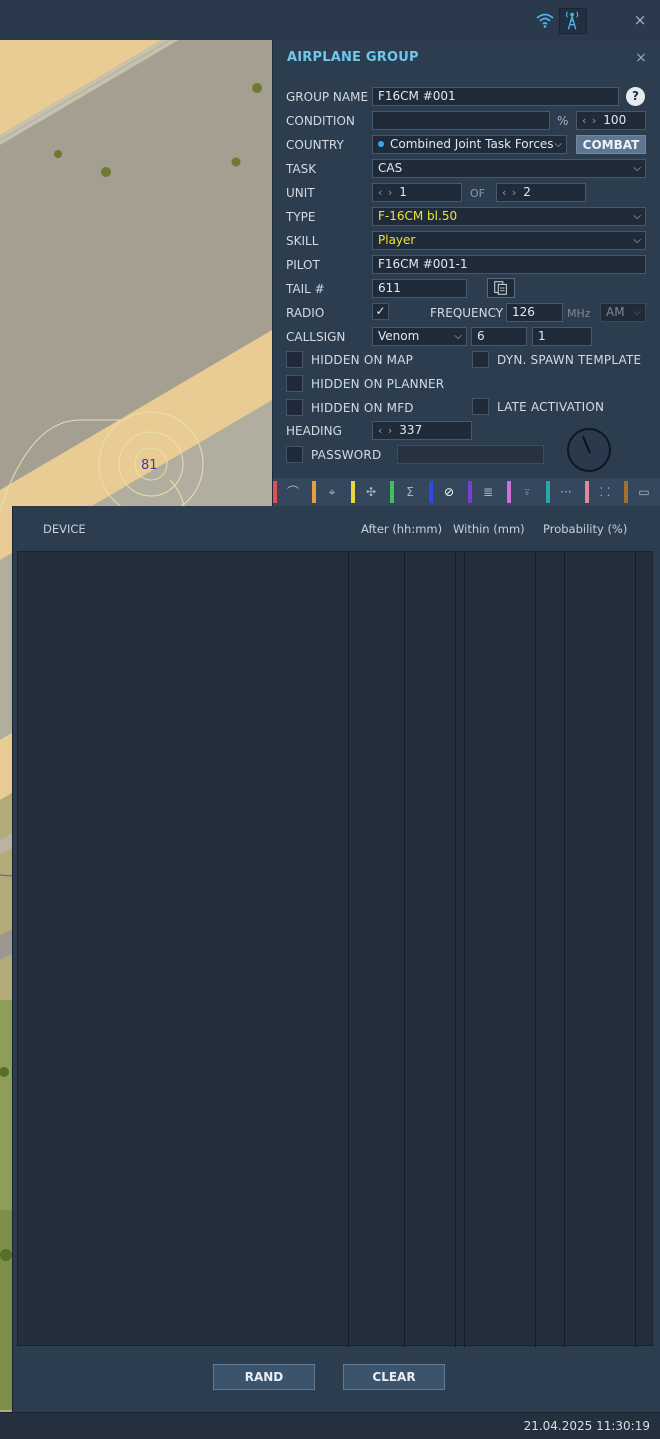 The height and width of the screenshot is (1439, 660). I want to click on group-name-label: GROUP NAME, so click(327, 97).